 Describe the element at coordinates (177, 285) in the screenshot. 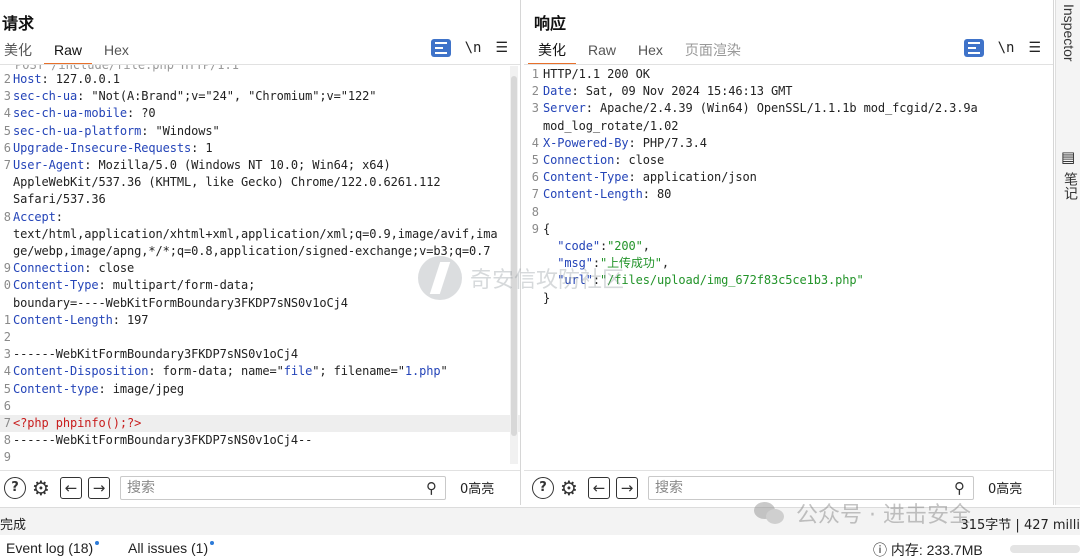

I see `code-text: : multipart/form-data;` at that location.